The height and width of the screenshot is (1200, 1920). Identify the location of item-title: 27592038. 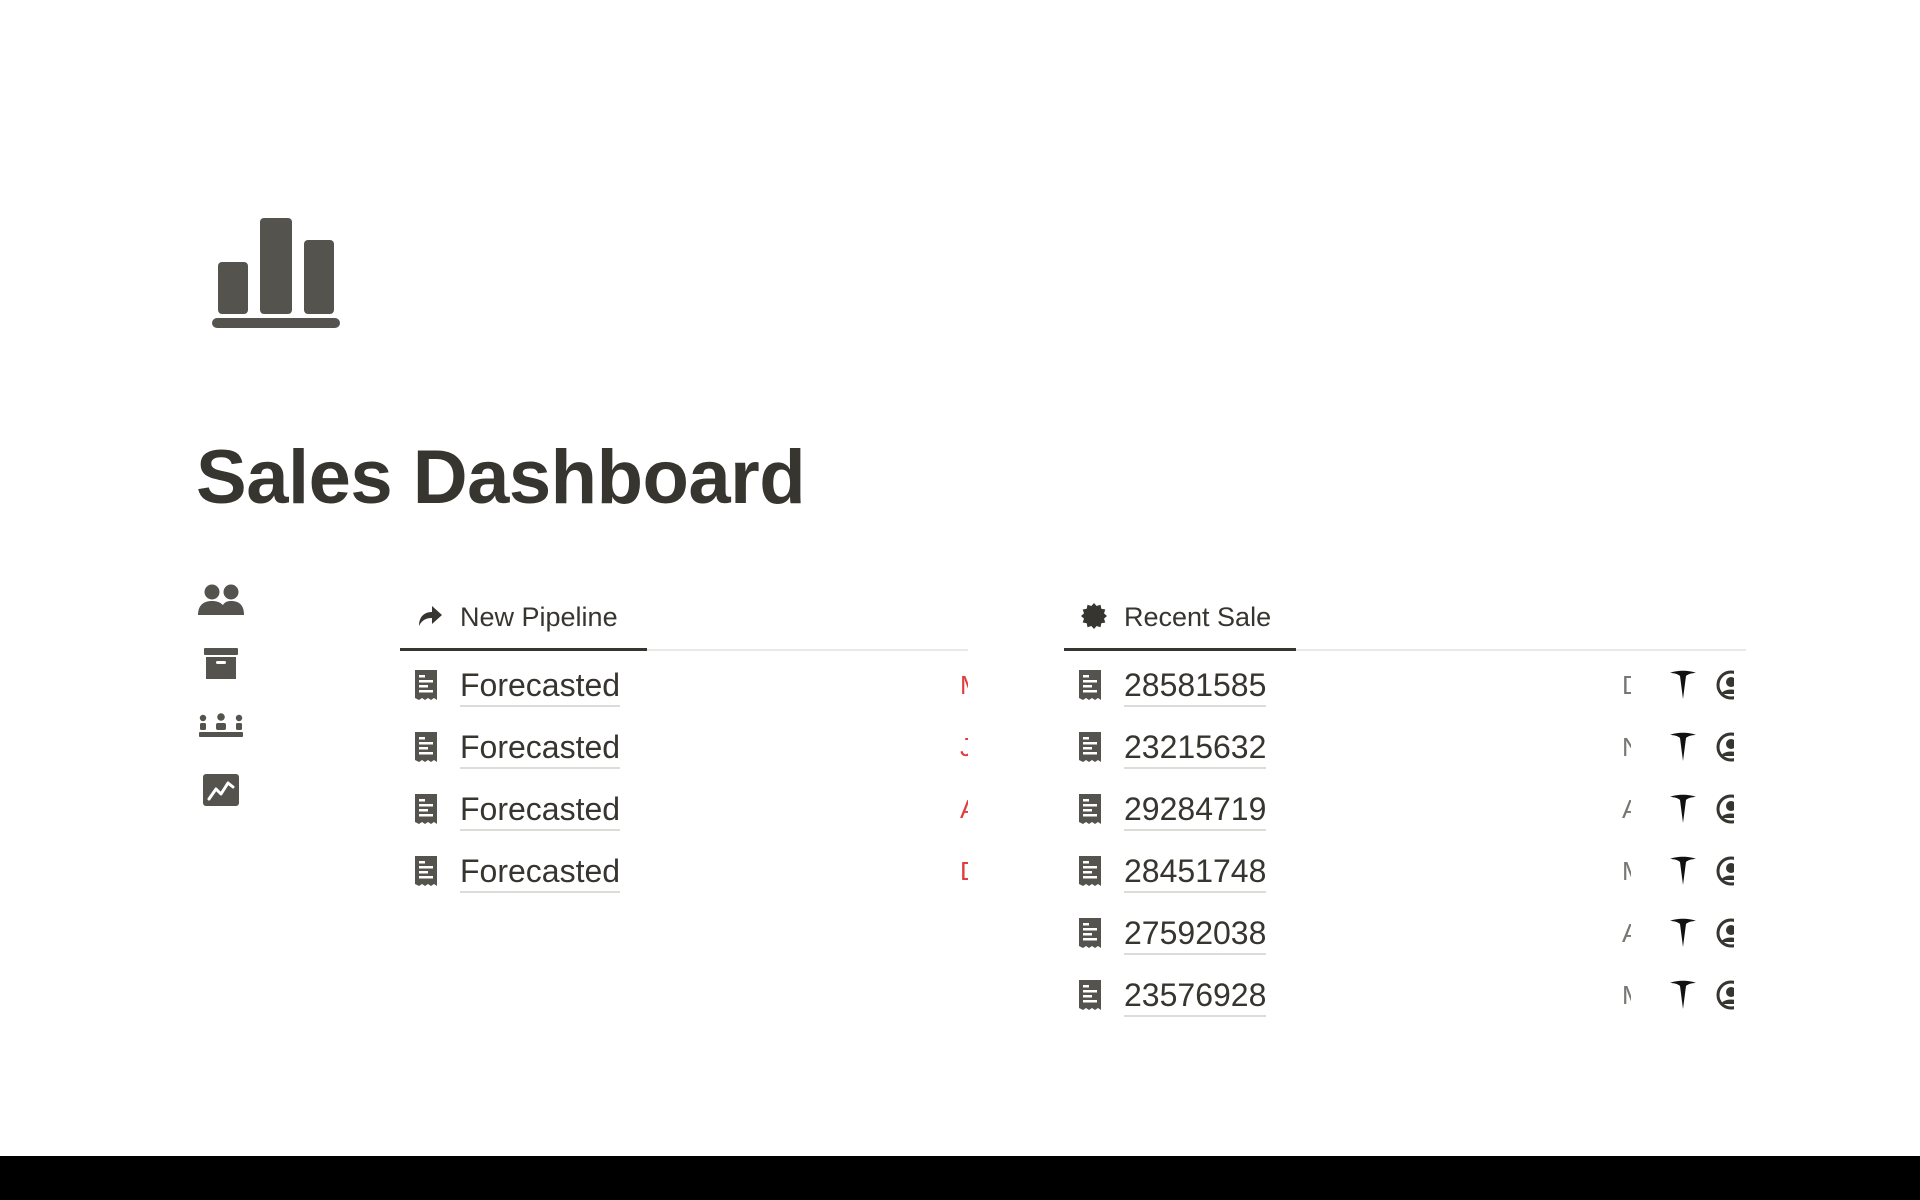
(1195, 935).